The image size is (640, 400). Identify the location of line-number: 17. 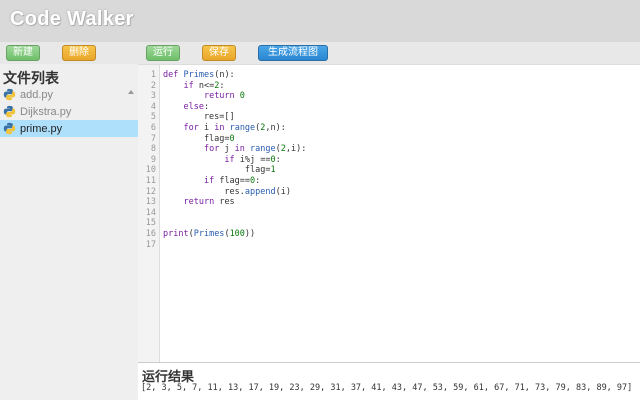
(150, 244).